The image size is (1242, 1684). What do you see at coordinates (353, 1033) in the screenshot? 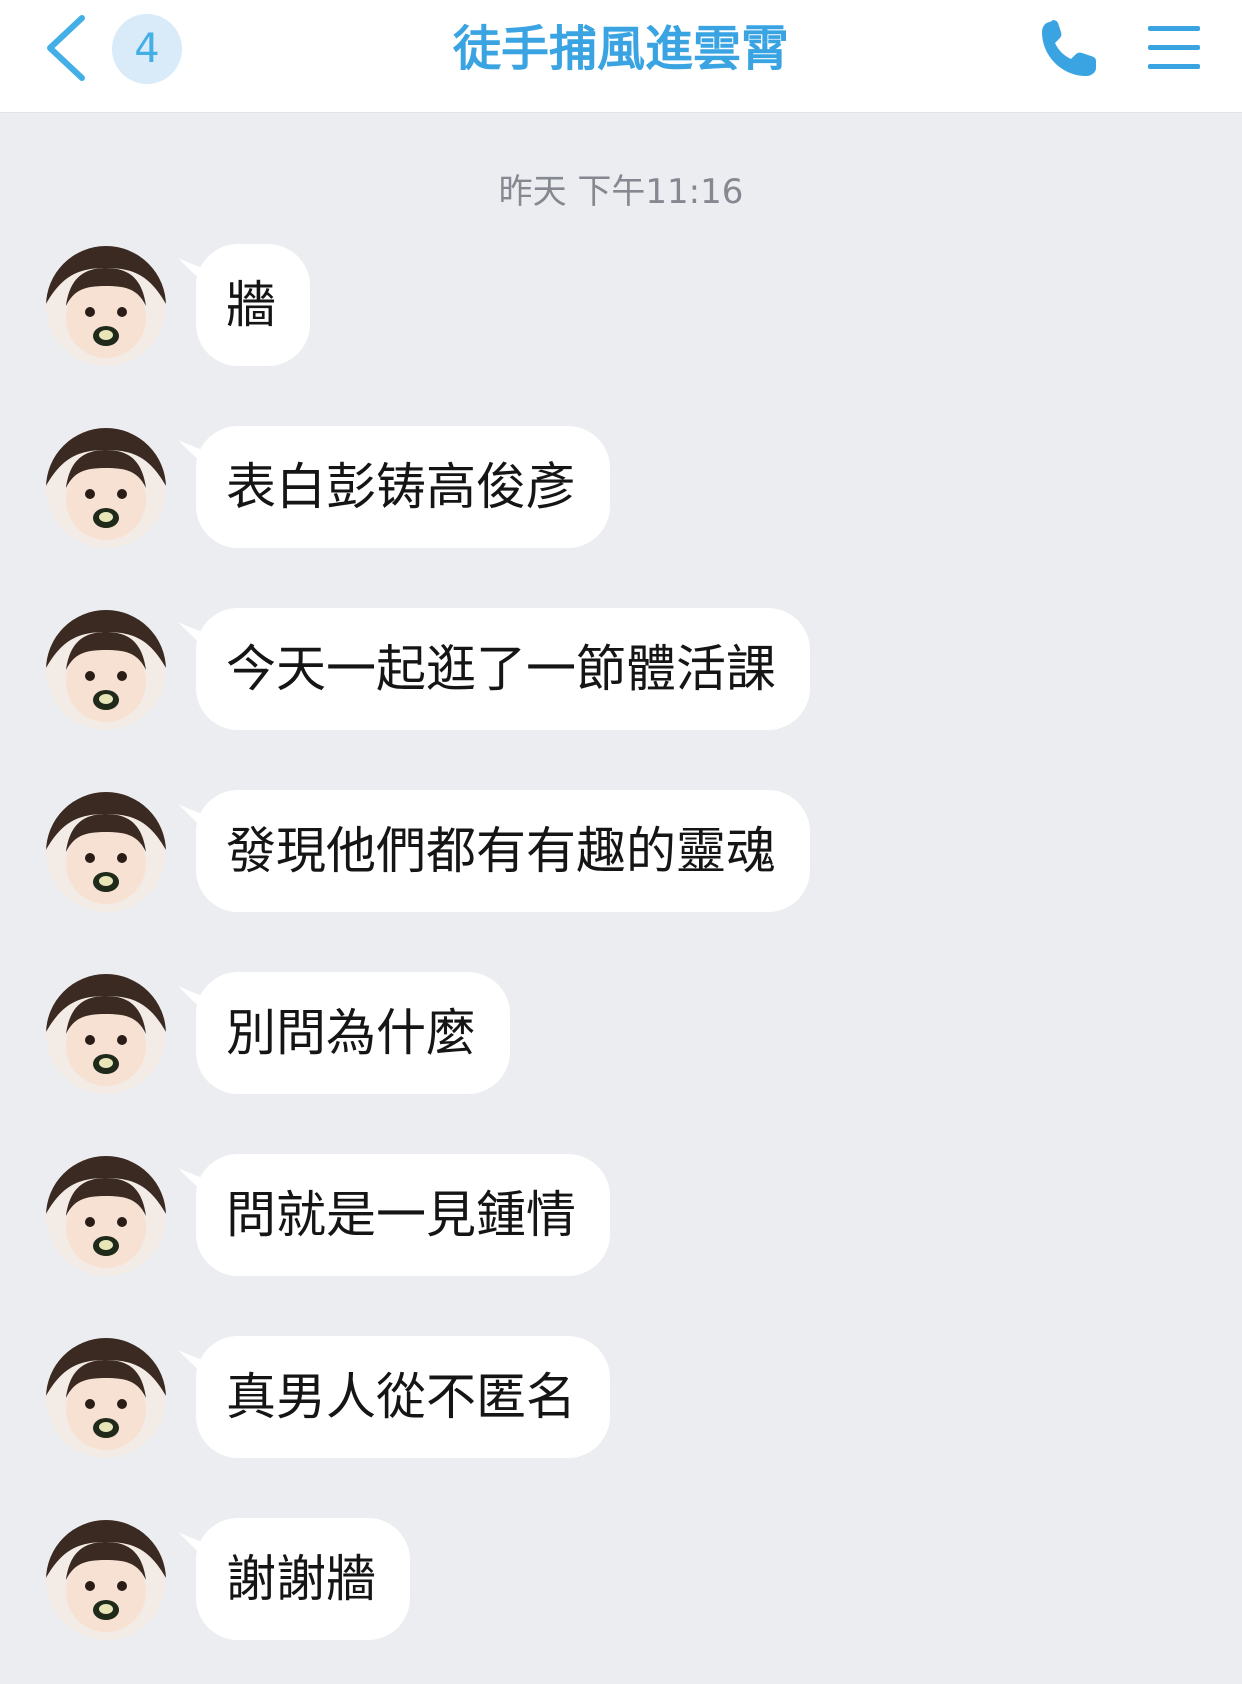
I see `message-bubble: 別問為什麼` at bounding box center [353, 1033].